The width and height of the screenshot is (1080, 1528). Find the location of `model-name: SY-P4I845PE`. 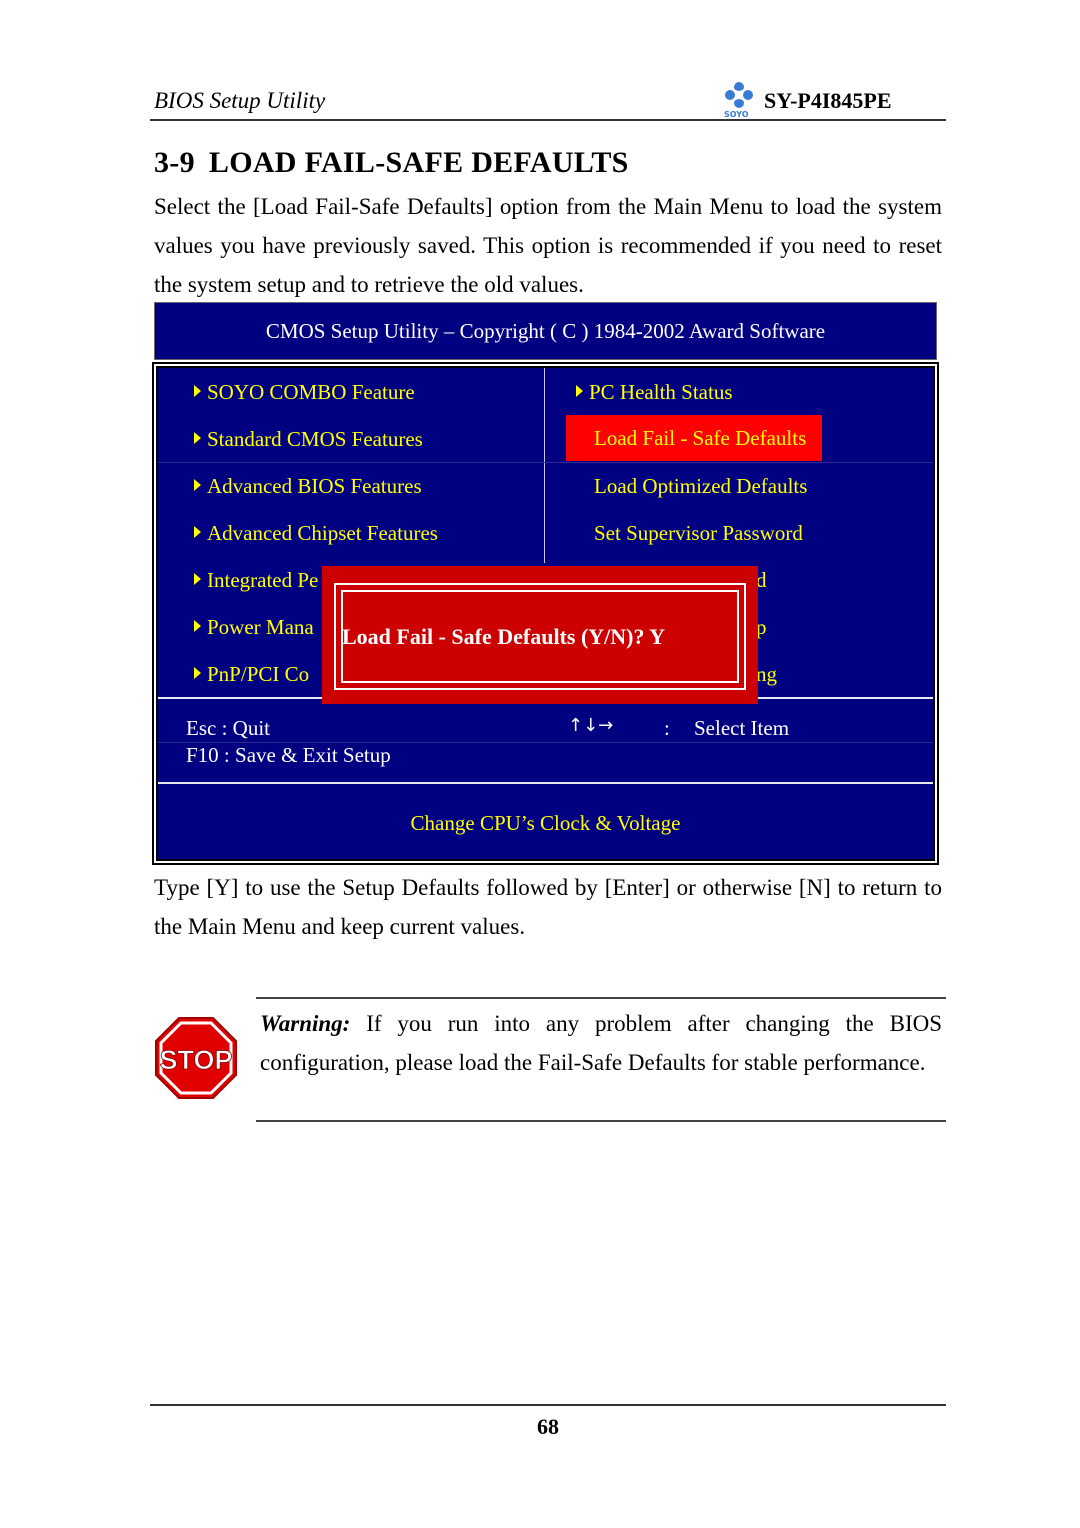

model-name: SY-P4I845PE is located at coordinates (828, 100).